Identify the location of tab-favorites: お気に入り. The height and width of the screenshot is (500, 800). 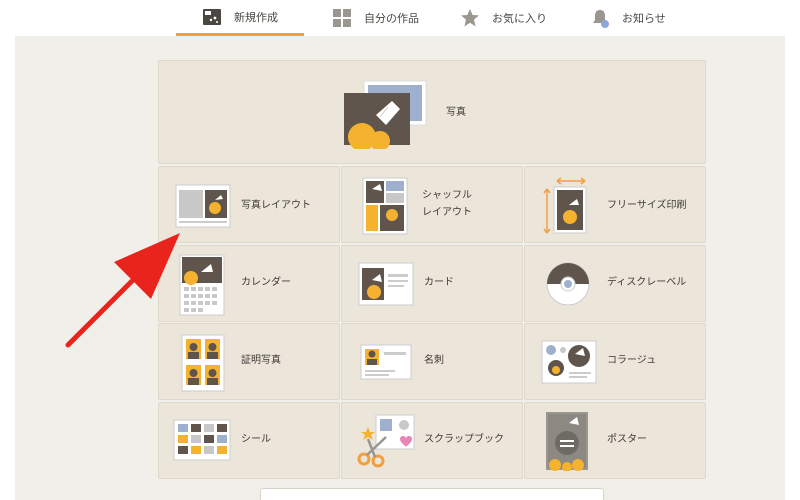
(515, 18).